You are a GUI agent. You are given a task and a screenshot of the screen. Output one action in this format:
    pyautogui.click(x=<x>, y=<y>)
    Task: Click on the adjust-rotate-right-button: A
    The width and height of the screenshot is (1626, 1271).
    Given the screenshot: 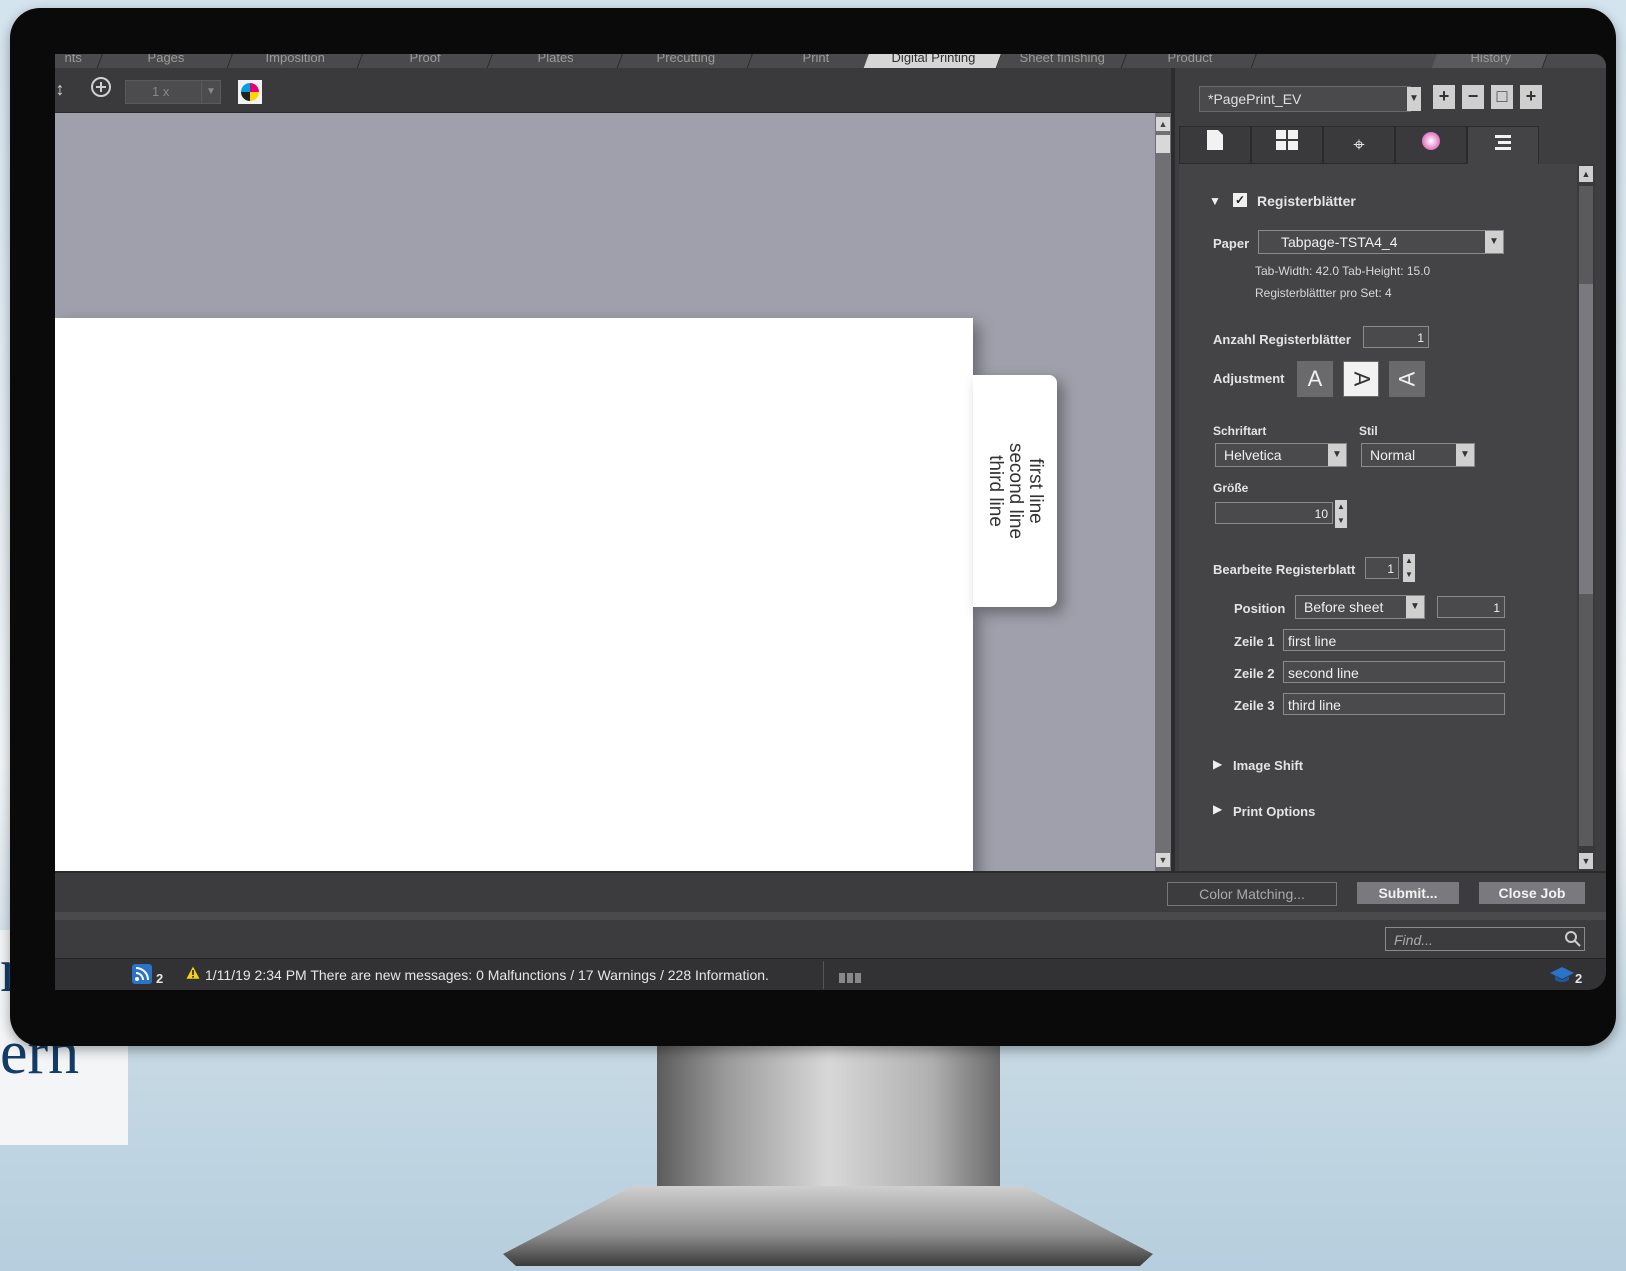 What is the action you would take?
    pyautogui.click(x=1361, y=379)
    